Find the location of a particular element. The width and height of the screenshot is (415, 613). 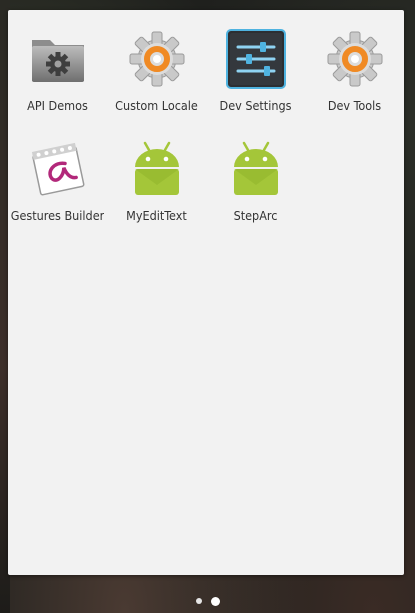

app-api-demos: API Demos is located at coordinates (57, 65).